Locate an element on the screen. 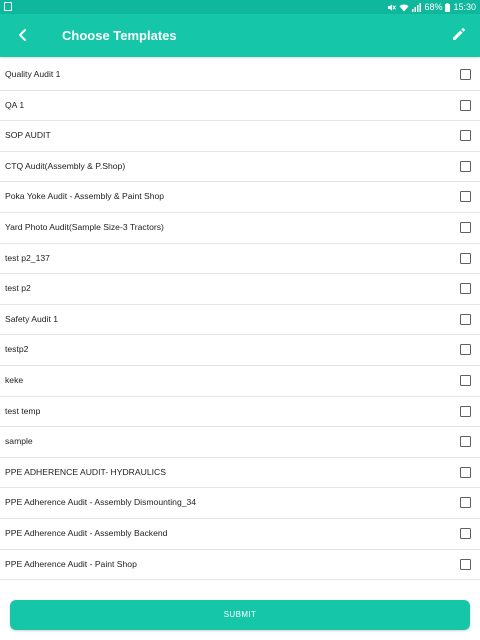 This screenshot has height=640, width=480. status-icons: 68% 15:30 is located at coordinates (431, 7).